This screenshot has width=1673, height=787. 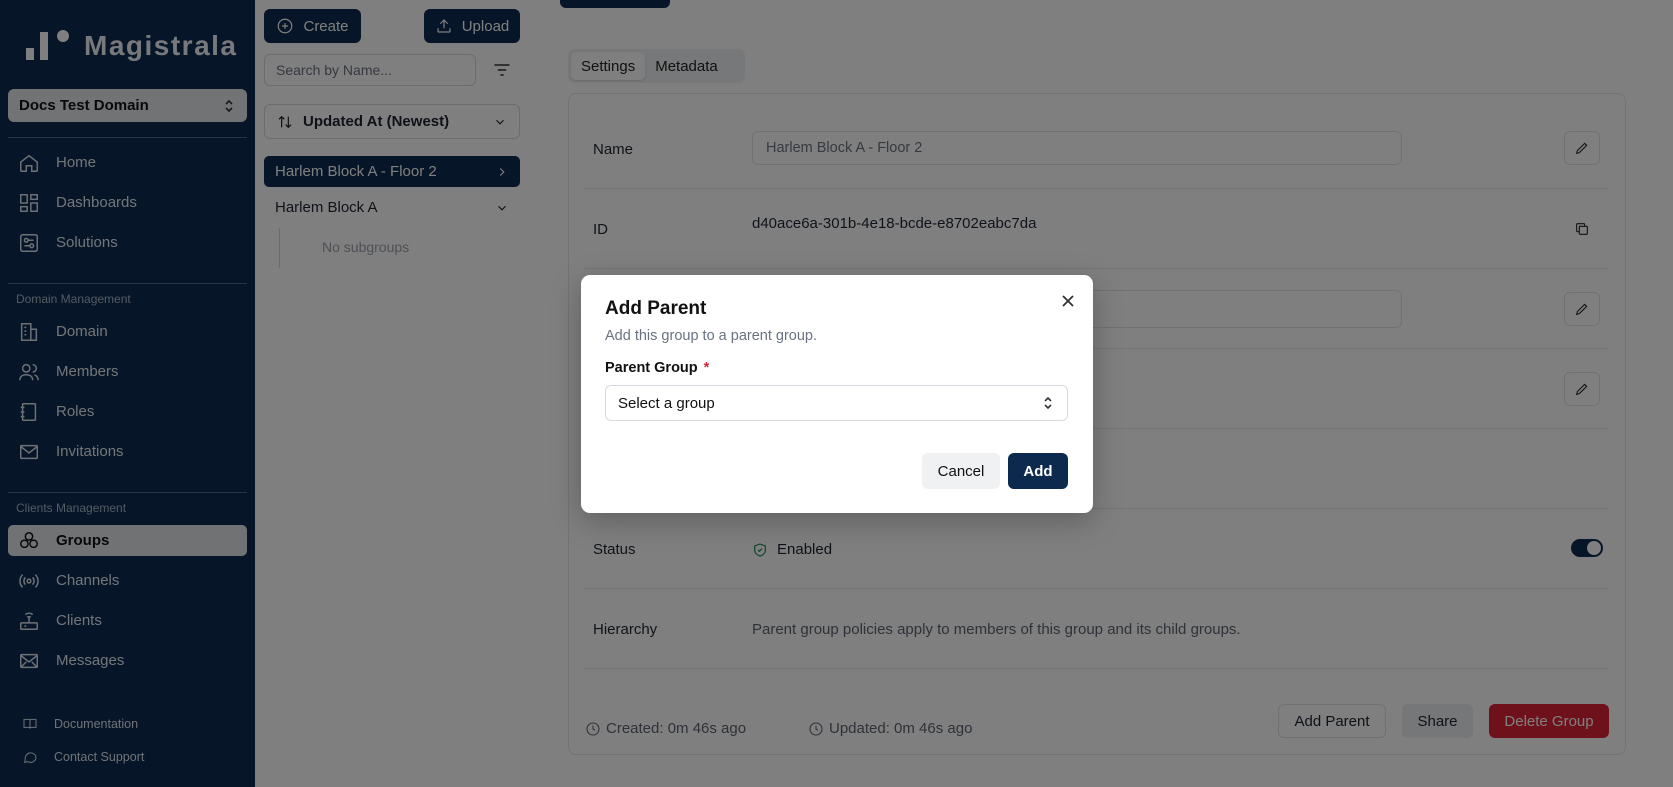 I want to click on close-icon, so click(x=1068, y=301).